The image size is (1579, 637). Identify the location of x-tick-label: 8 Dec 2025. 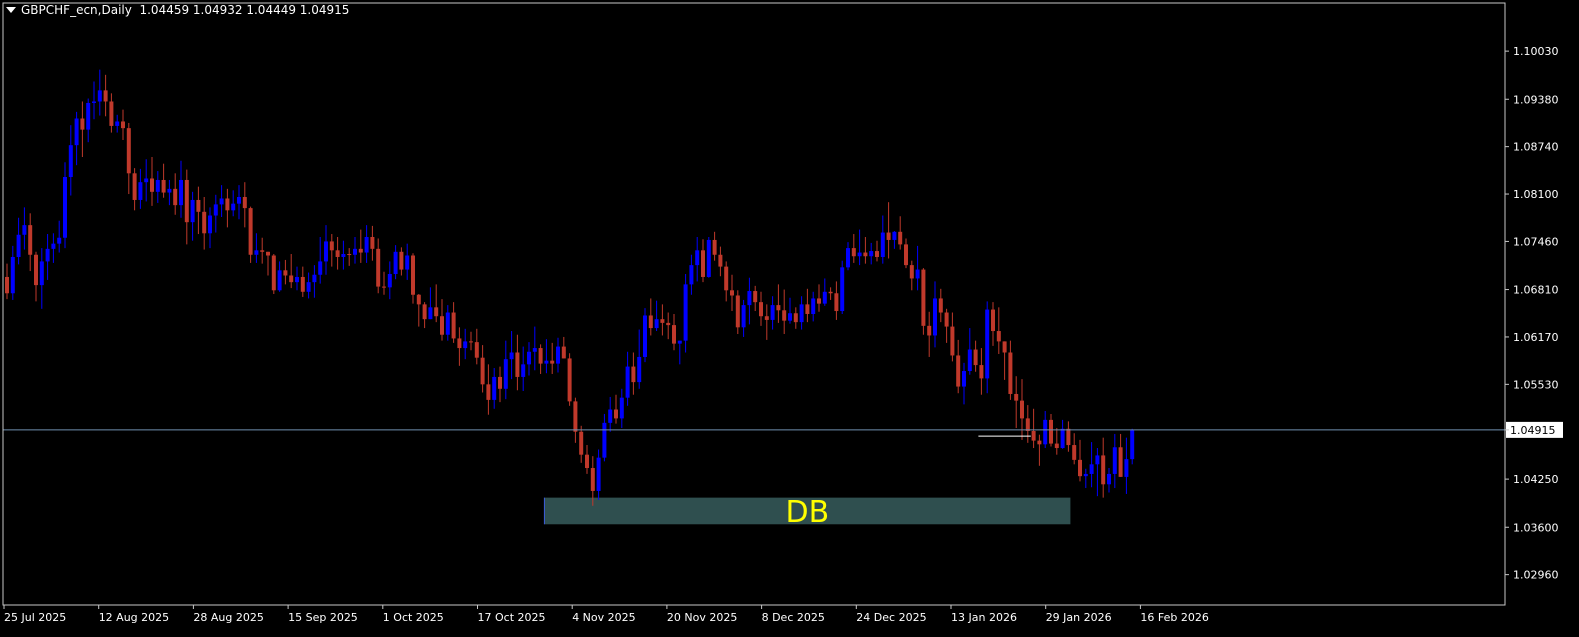
(793, 617).